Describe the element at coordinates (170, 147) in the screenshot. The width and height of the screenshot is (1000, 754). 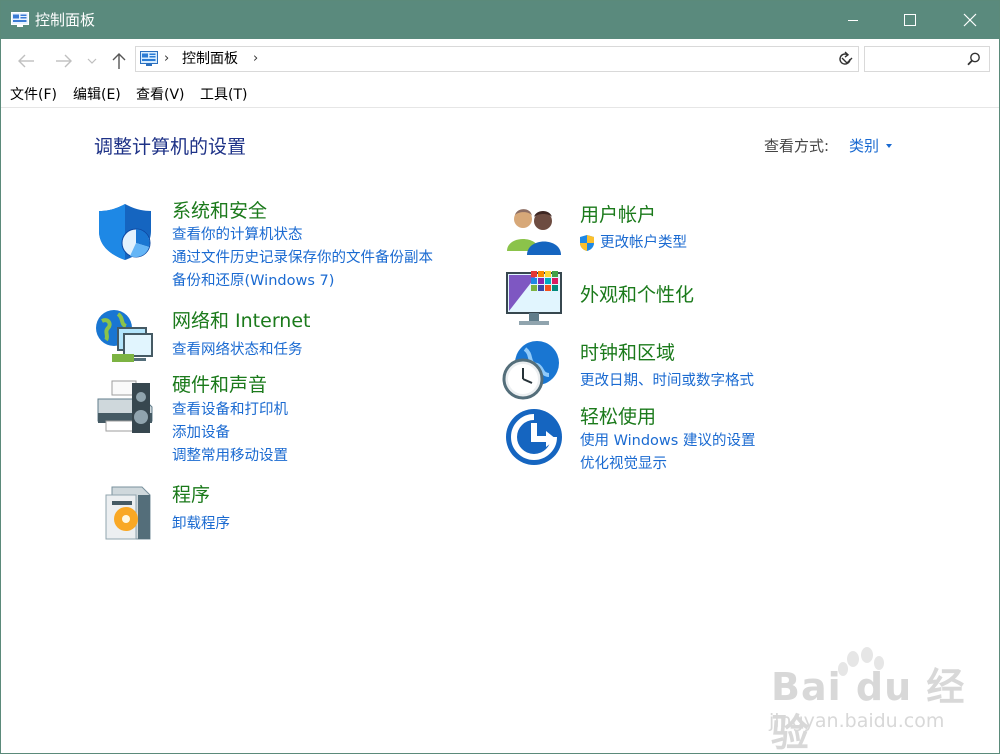
I see `page-title: 调整计算机的设置` at that location.